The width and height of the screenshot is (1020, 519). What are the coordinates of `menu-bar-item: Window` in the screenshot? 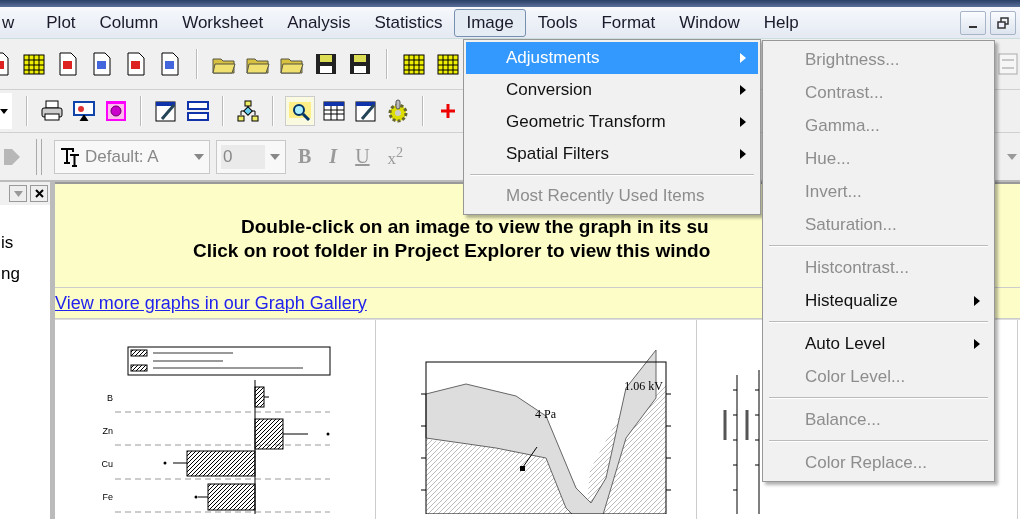 It's located at (709, 22).